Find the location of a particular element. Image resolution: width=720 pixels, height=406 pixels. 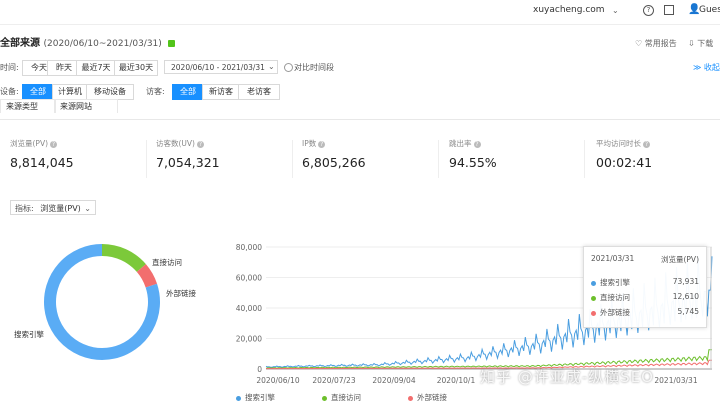

device-pc-button: 计算机 is located at coordinates (70, 92).